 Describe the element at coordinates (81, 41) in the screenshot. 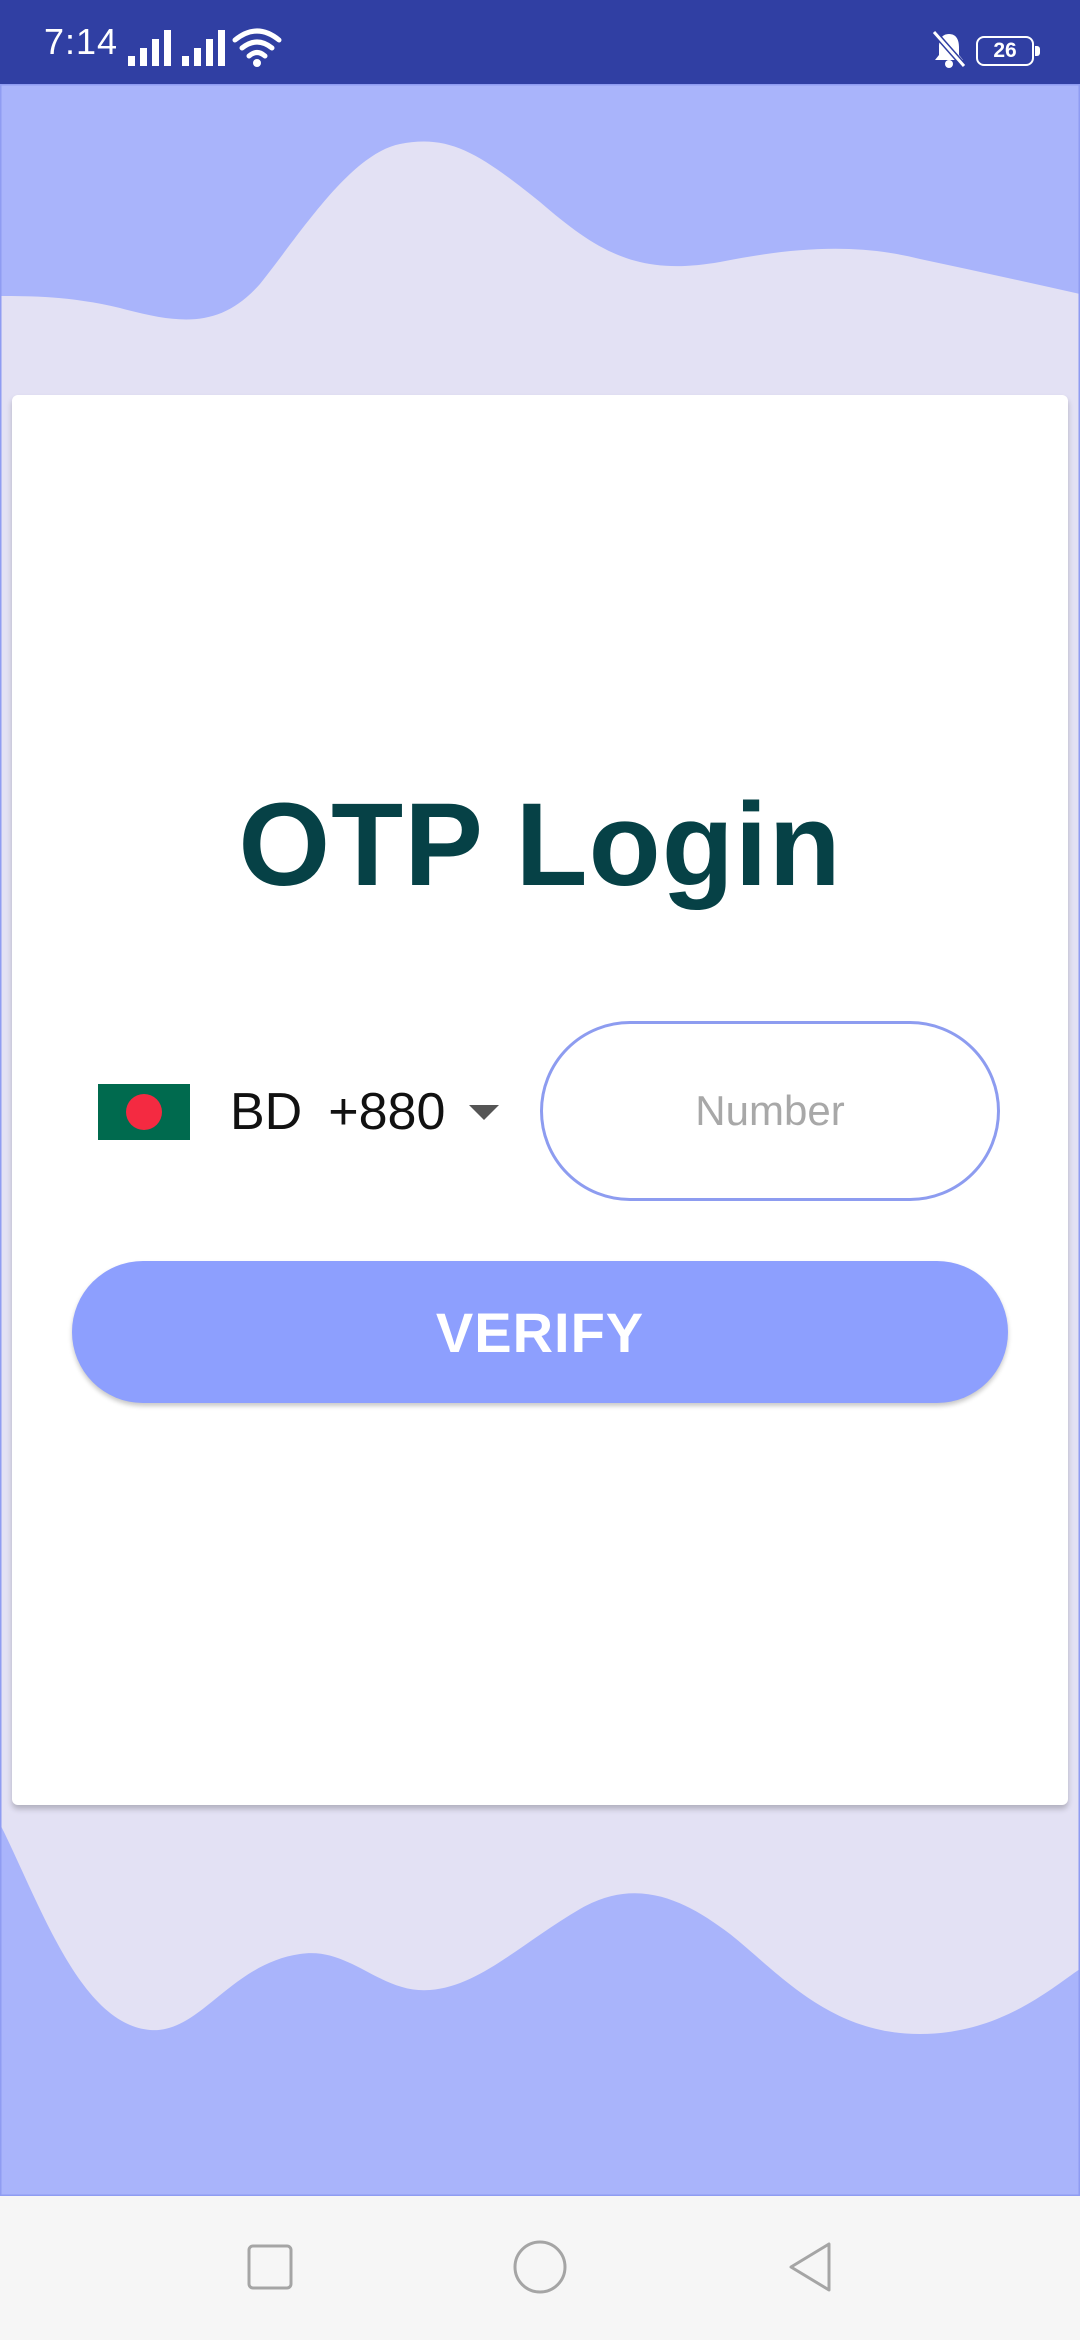

I see `status-time: 7:14` at that location.